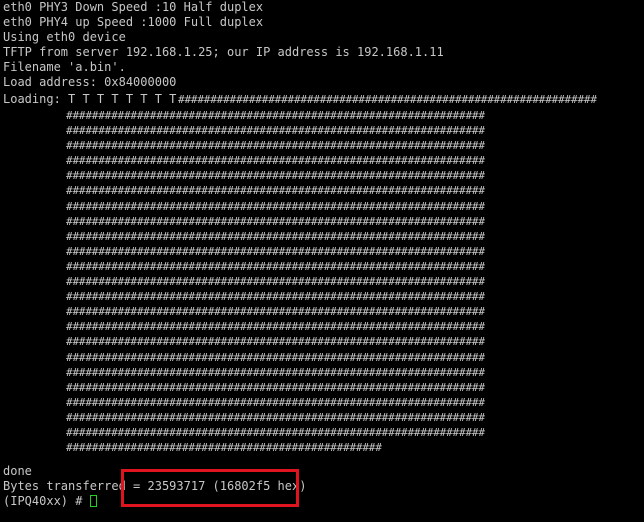 Image resolution: width=644 pixels, height=522 pixels. Describe the element at coordinates (17, 471) in the screenshot. I see `done-line: done` at that location.